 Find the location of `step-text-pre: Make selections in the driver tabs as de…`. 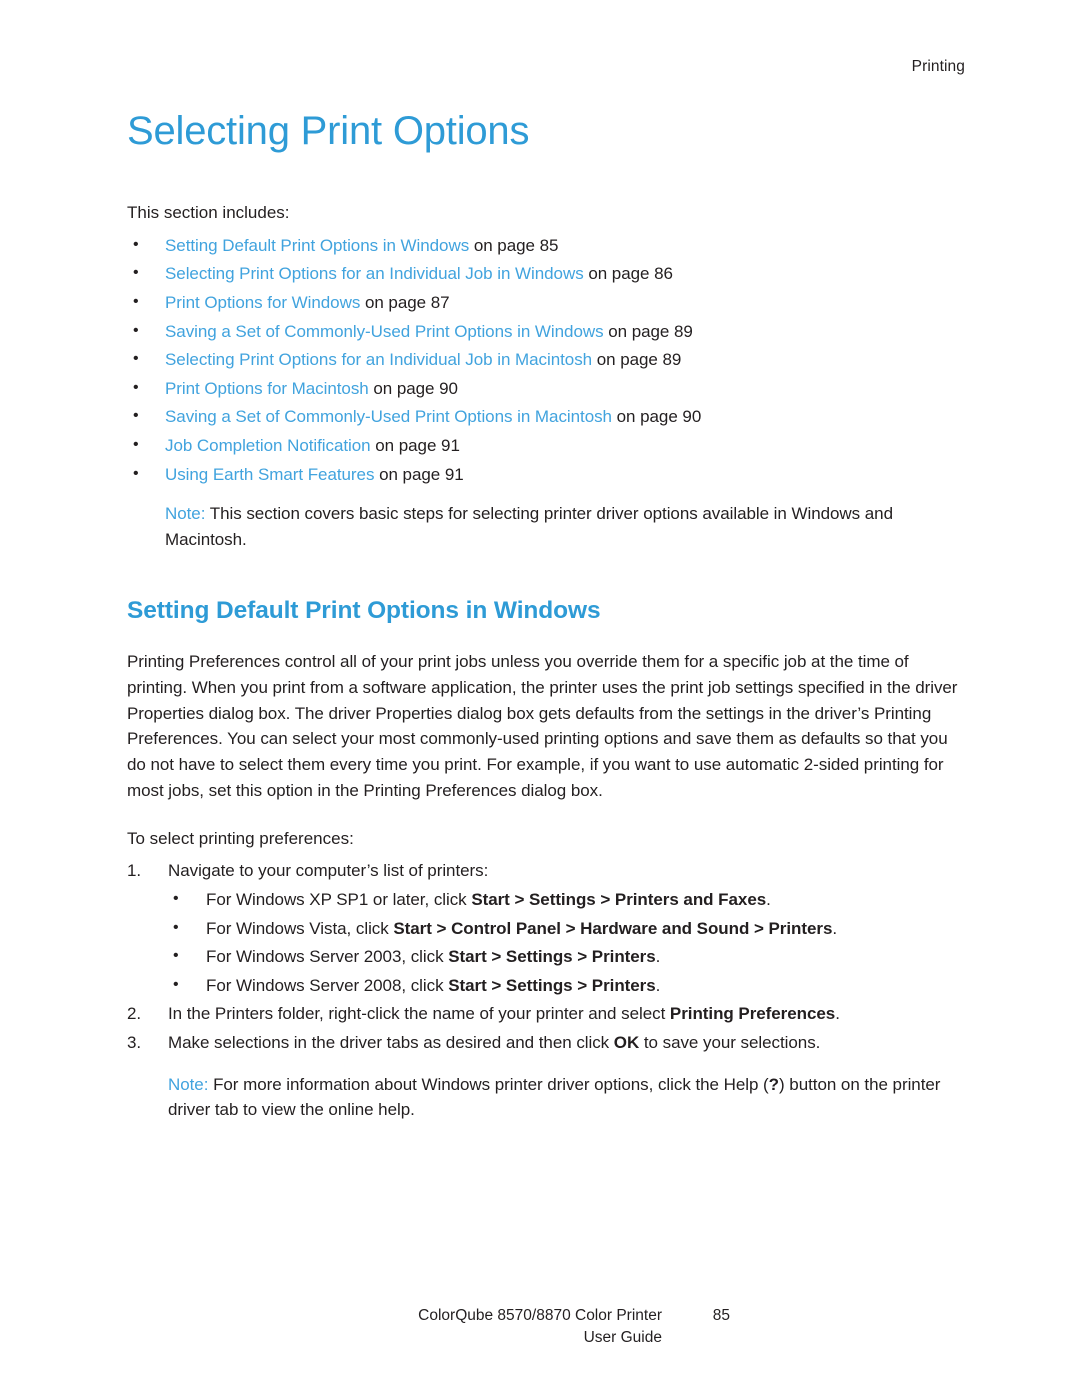

step-text-pre: Make selections in the driver tabs as de… is located at coordinates (391, 1043).